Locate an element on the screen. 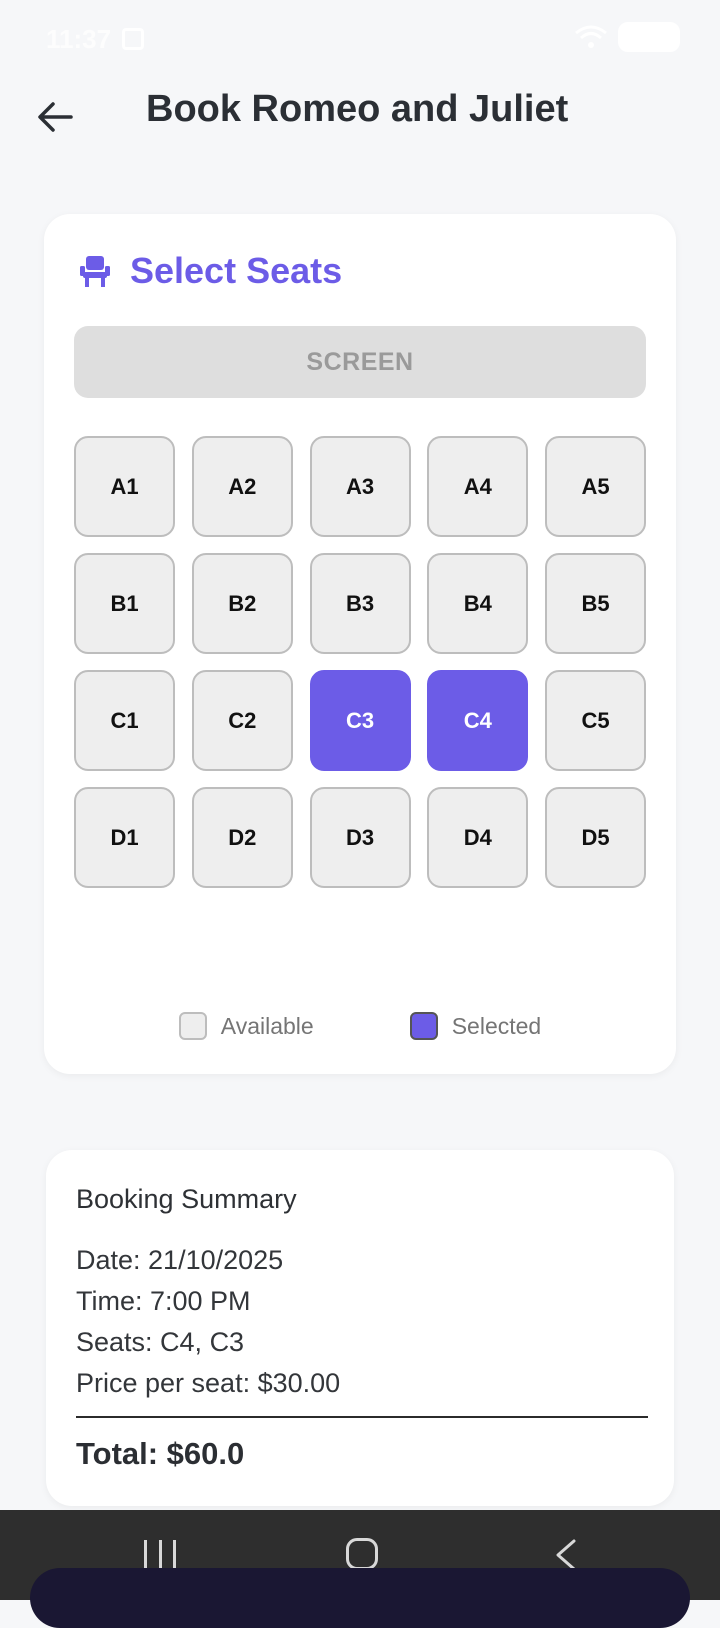 The image size is (720, 1628). back-chevron-icon is located at coordinates (566, 1555).